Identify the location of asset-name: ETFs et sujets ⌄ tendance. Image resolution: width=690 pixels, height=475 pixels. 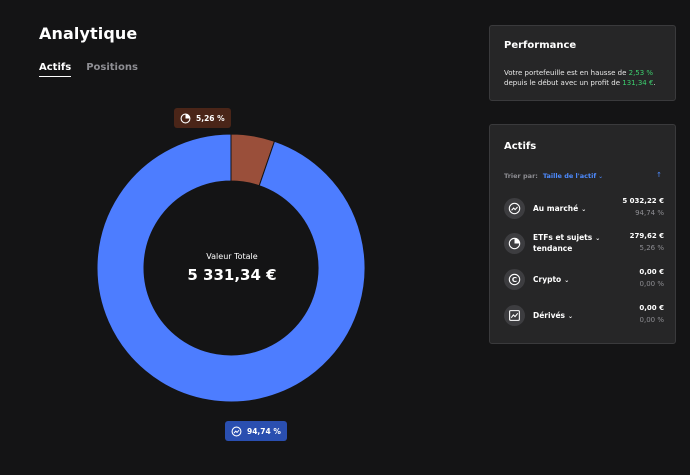
(566, 243).